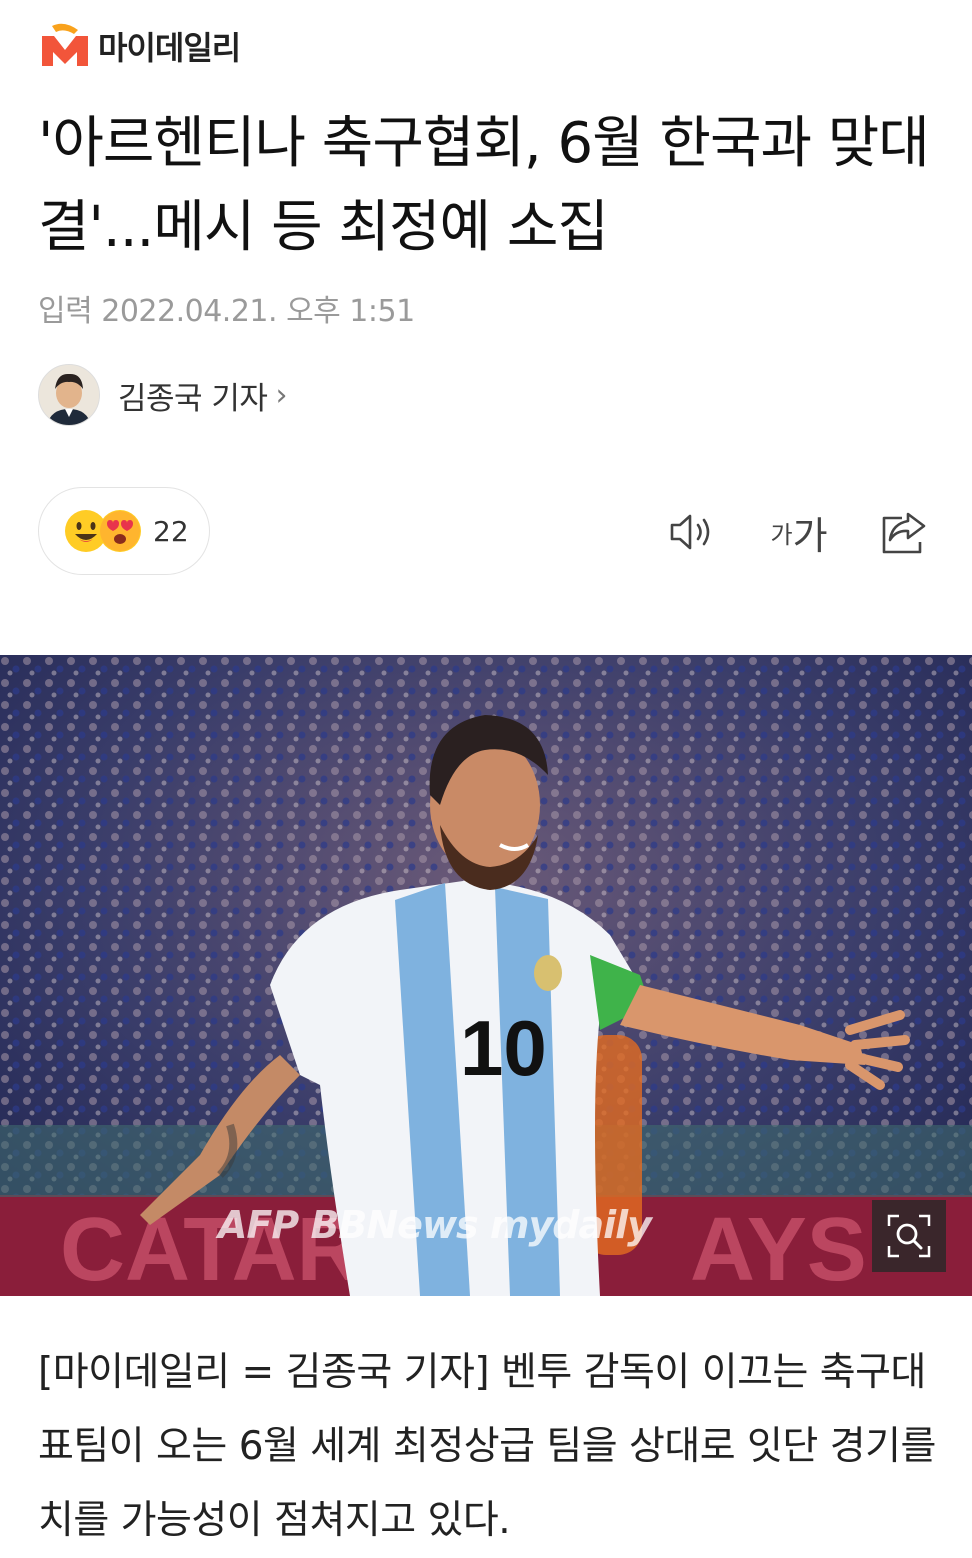 The width and height of the screenshot is (972, 1558). I want to click on font-size-button: 가가, so click(799, 532).